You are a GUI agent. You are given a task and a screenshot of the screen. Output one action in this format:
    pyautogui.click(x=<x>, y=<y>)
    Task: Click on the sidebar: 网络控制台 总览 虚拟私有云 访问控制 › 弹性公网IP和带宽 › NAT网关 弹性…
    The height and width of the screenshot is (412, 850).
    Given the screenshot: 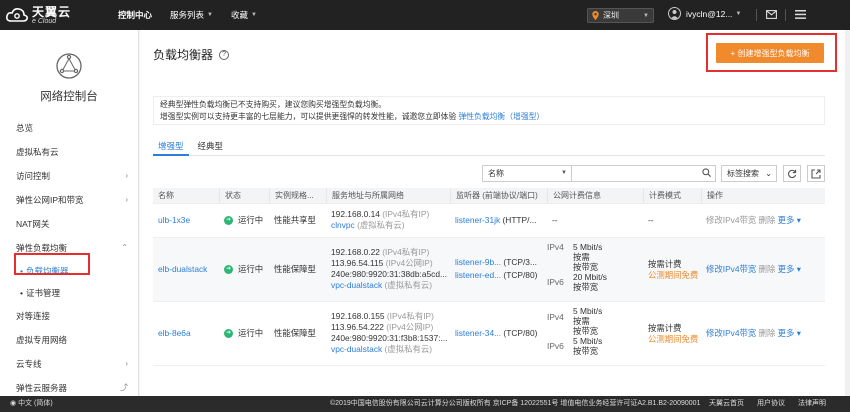 What is the action you would take?
    pyautogui.click(x=69, y=213)
    